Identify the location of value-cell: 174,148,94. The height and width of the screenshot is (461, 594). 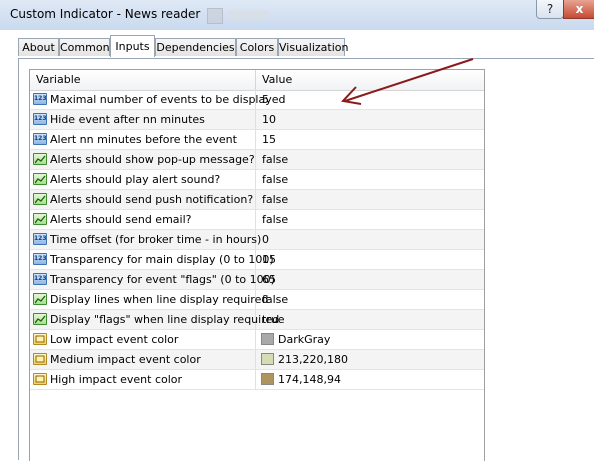
(370, 379).